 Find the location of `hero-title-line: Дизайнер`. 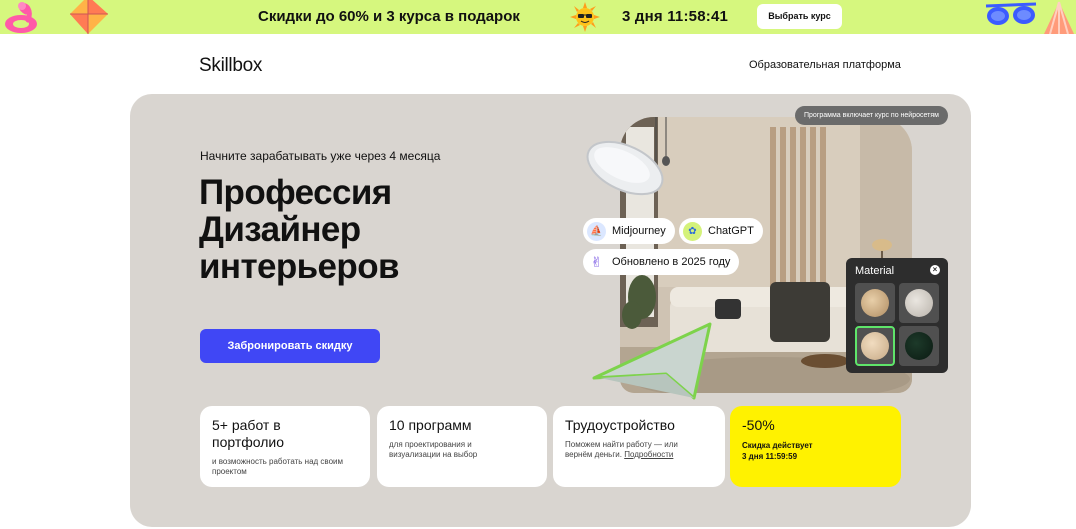

hero-title-line: Дизайнер is located at coordinates (280, 229).